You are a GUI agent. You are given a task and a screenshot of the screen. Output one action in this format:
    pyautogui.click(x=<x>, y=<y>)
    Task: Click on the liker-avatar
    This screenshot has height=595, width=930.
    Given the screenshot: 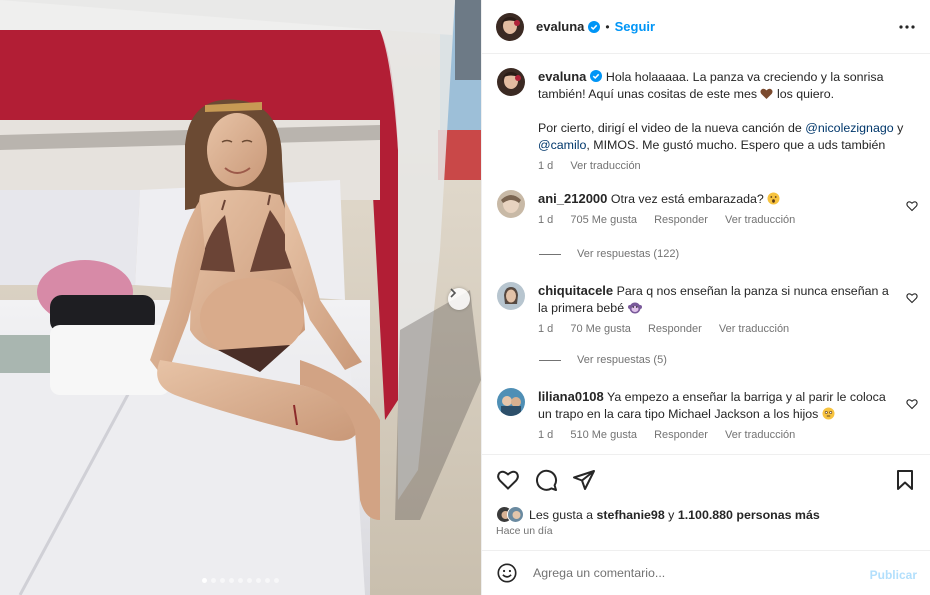 What is the action you would take?
    pyautogui.click(x=515, y=514)
    